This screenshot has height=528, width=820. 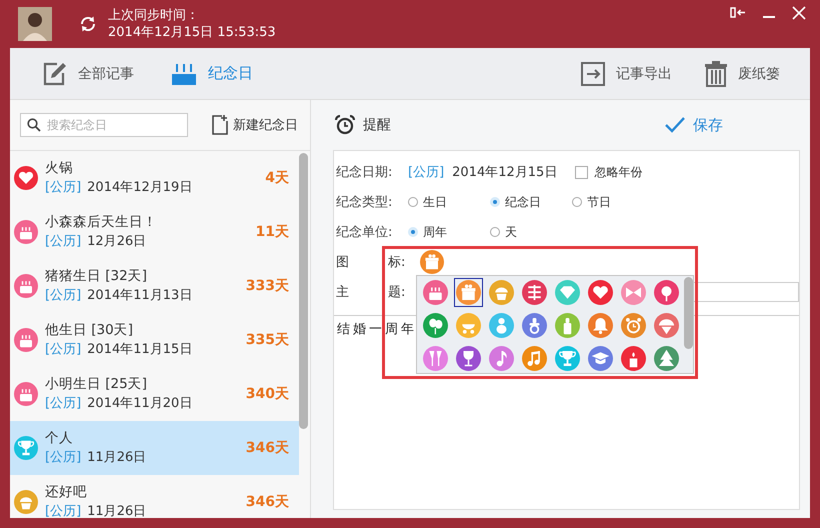 What do you see at coordinates (116, 242) in the screenshot?
I see `item-date: 12月26日` at bounding box center [116, 242].